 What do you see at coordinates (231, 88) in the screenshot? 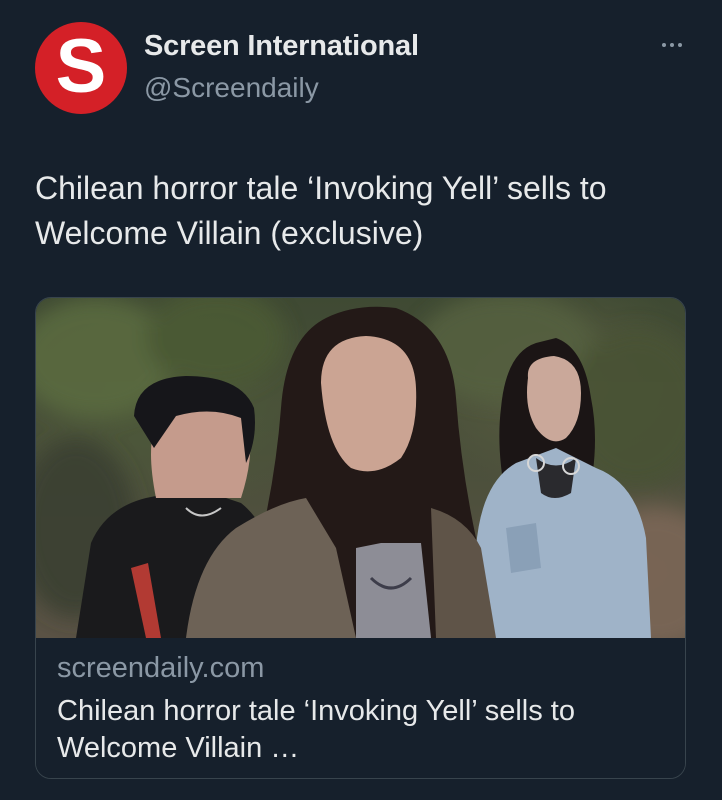
I see `user-handle: @Screendaily` at bounding box center [231, 88].